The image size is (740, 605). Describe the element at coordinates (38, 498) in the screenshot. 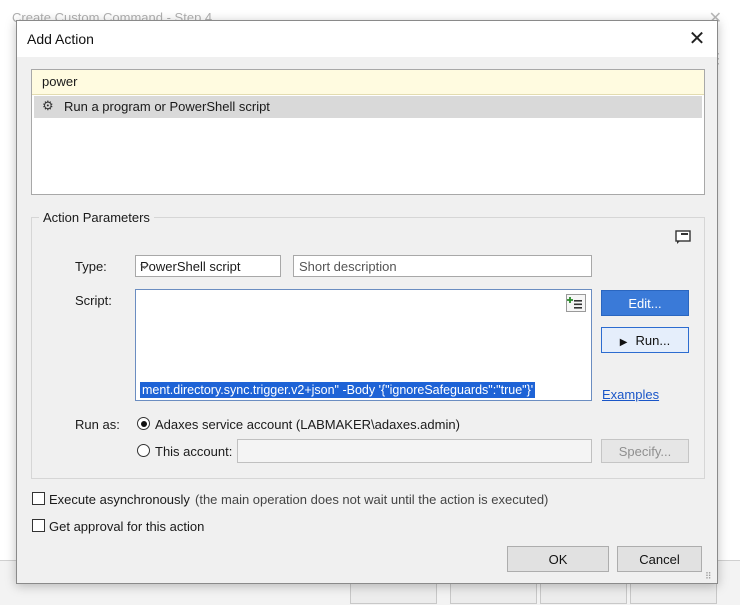

I see `execute-async-checkbox` at that location.